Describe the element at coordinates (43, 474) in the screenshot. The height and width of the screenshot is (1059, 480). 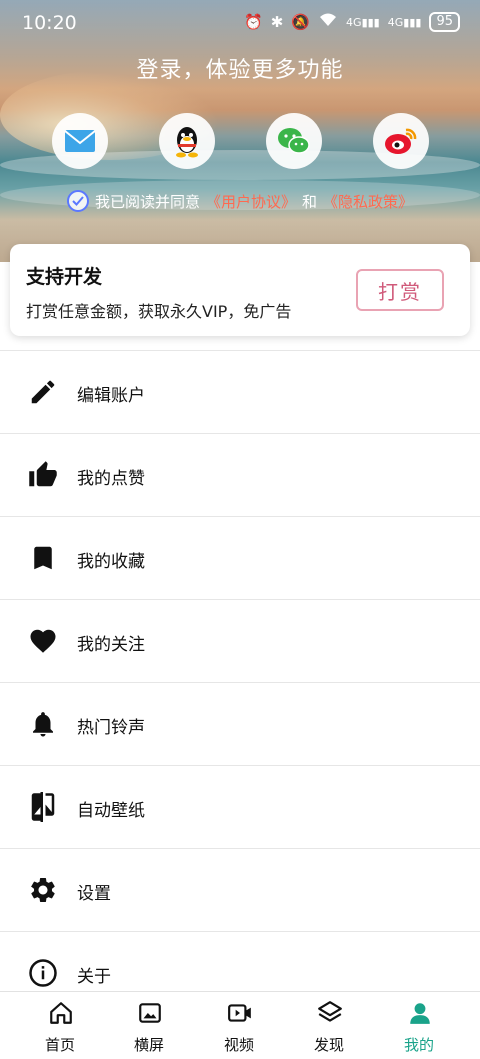
I see `thumbs-up-icon` at that location.